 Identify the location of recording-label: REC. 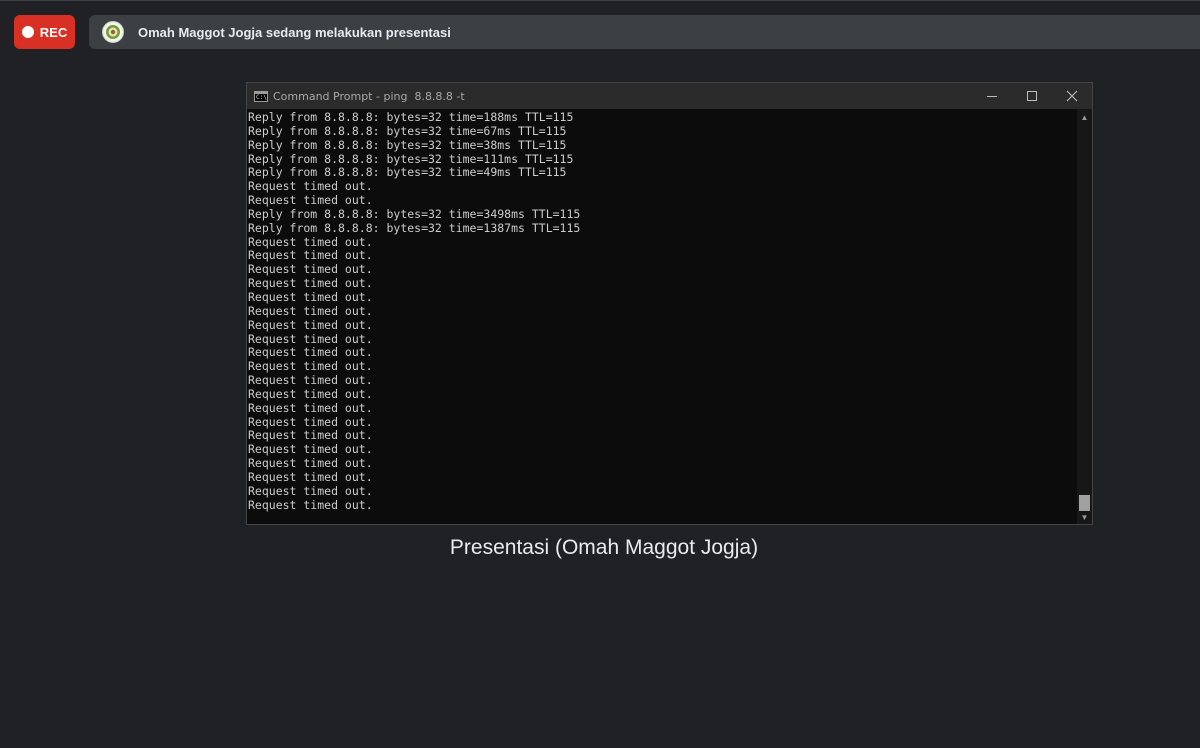
(53, 32).